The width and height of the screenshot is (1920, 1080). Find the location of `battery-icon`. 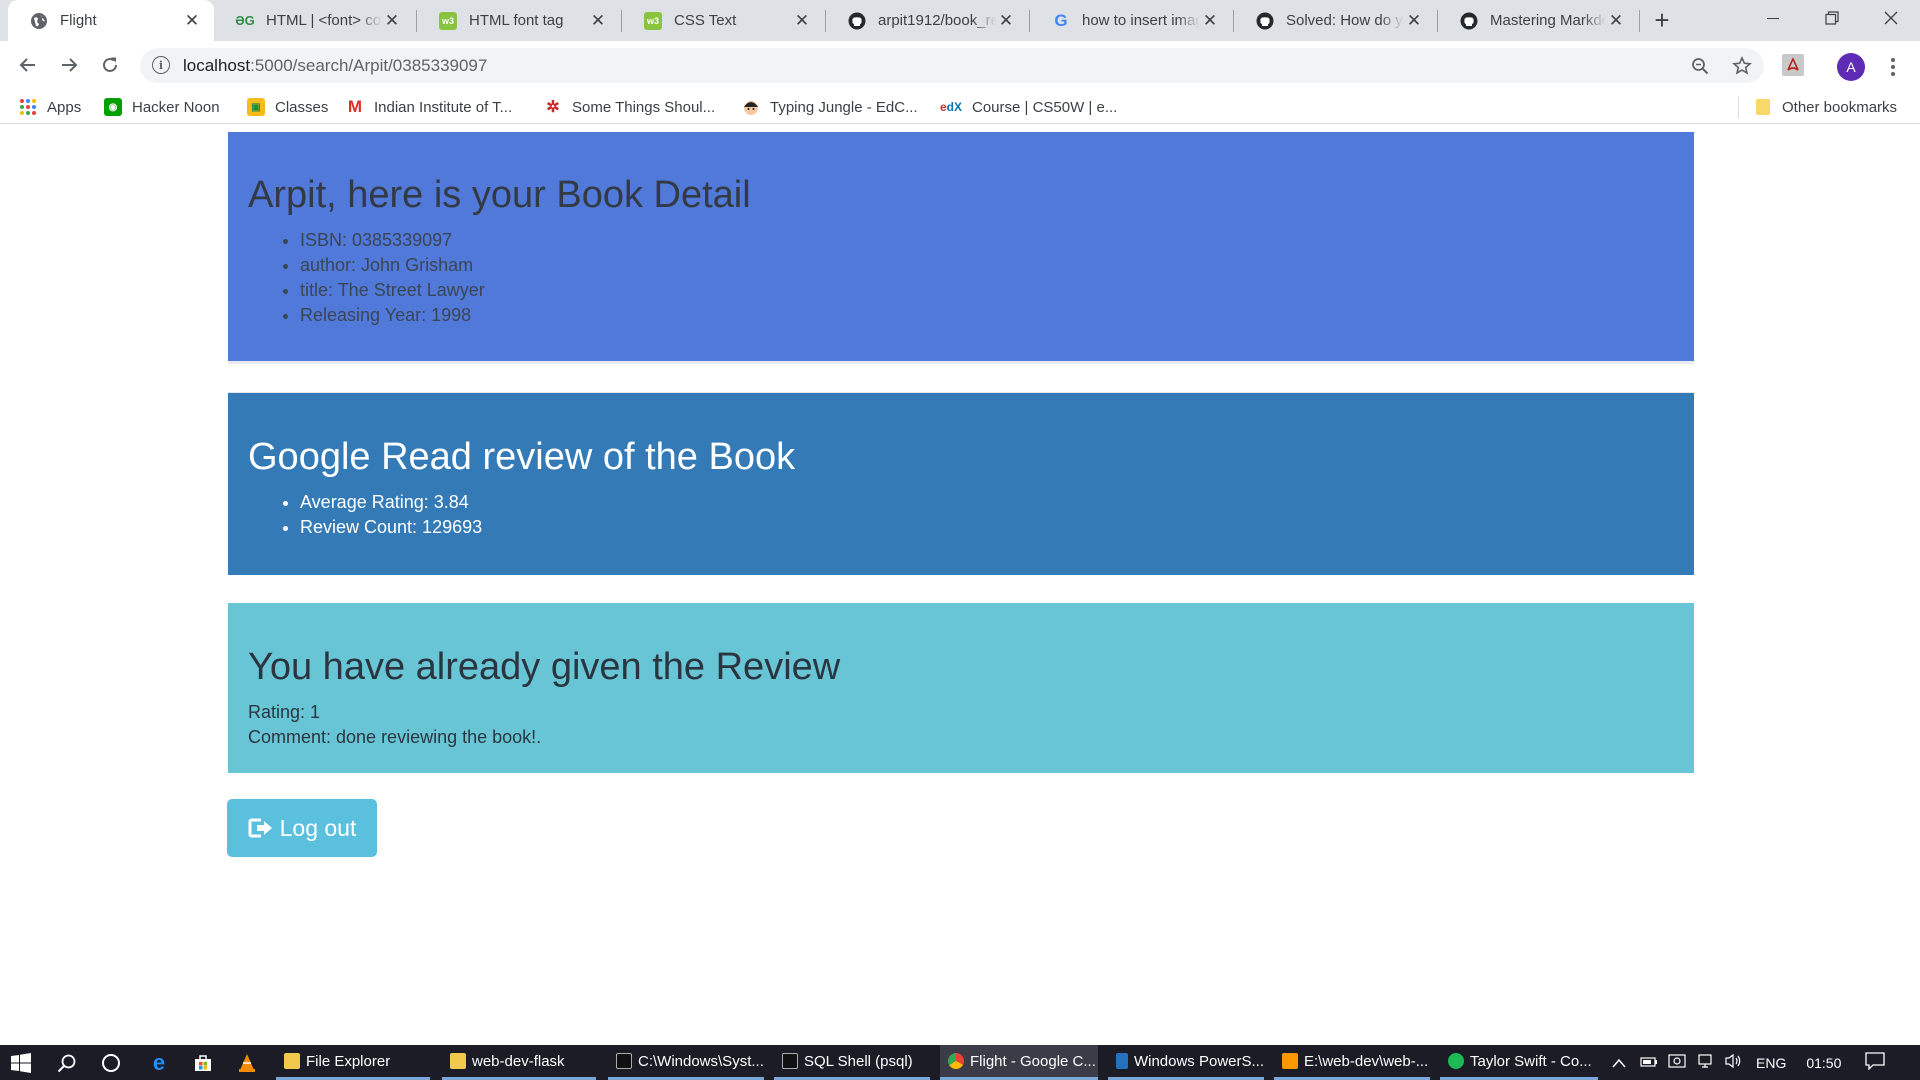

battery-icon is located at coordinates (1649, 1063).